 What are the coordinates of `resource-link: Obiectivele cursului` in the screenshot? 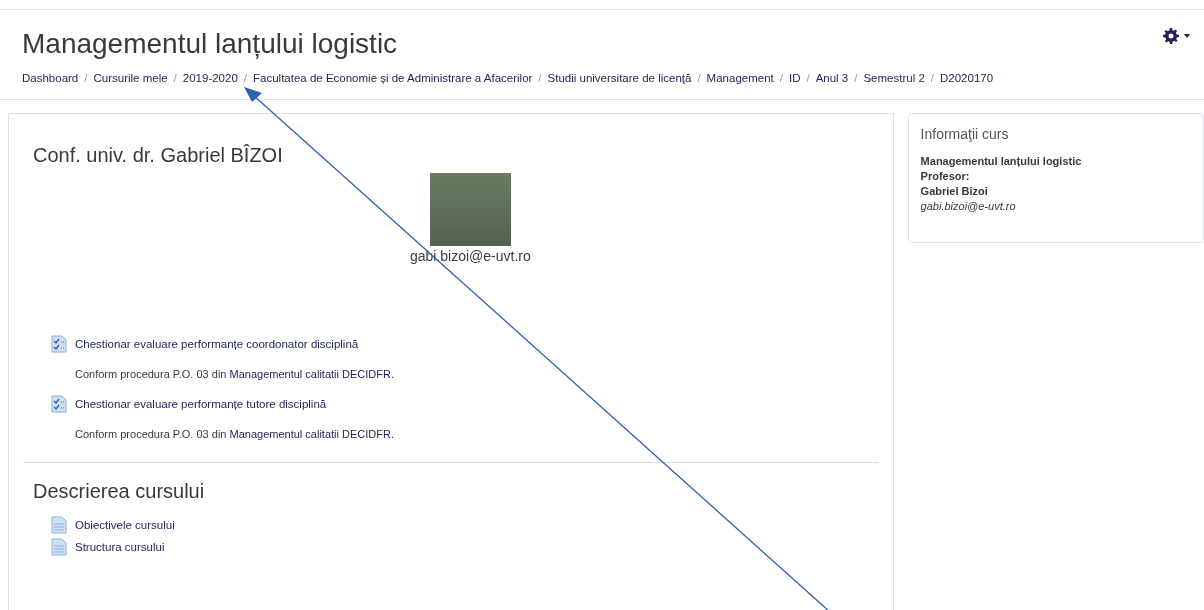 It's located at (125, 525).